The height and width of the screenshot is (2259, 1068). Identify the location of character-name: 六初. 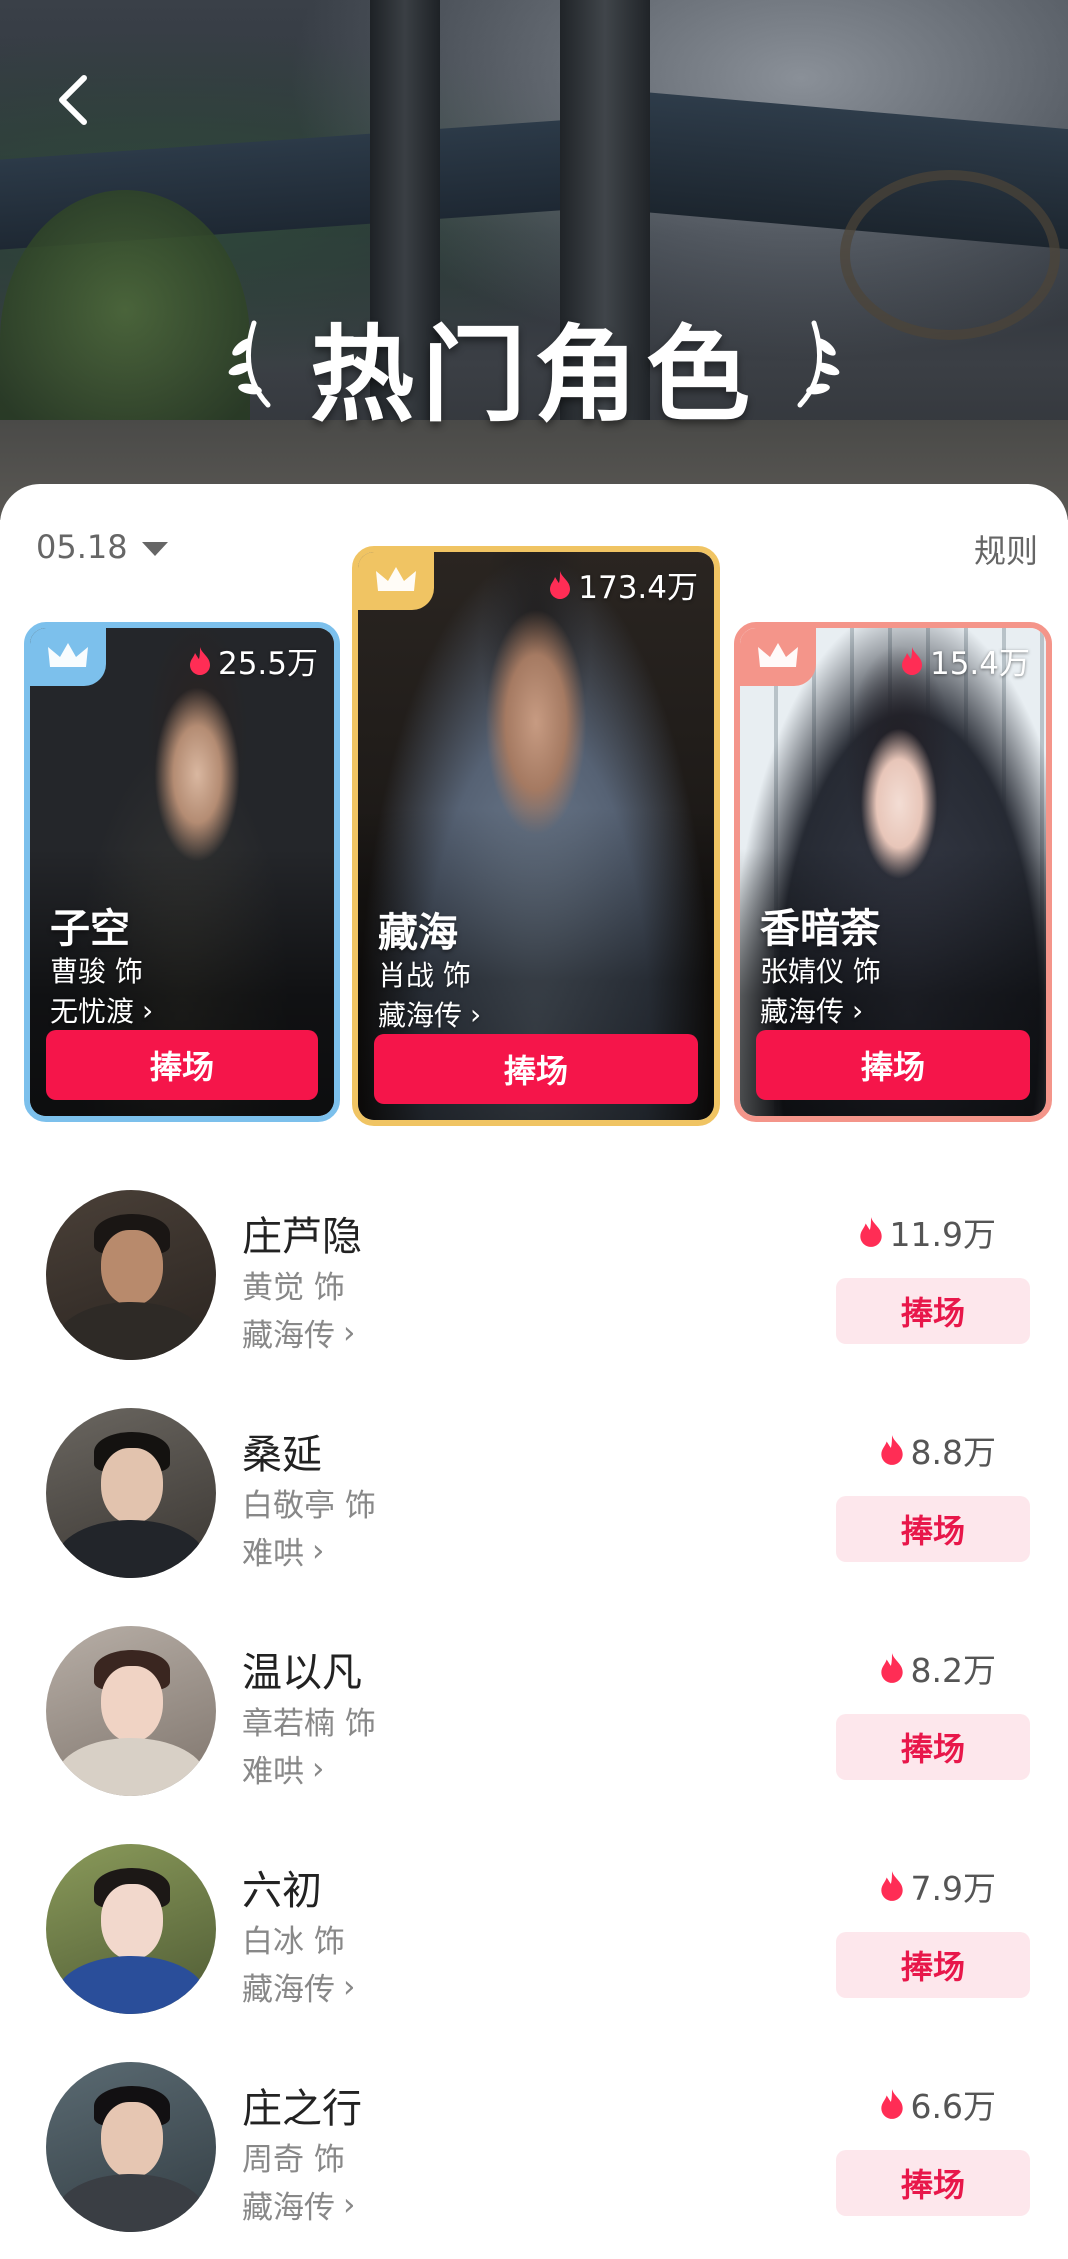
(282, 1891).